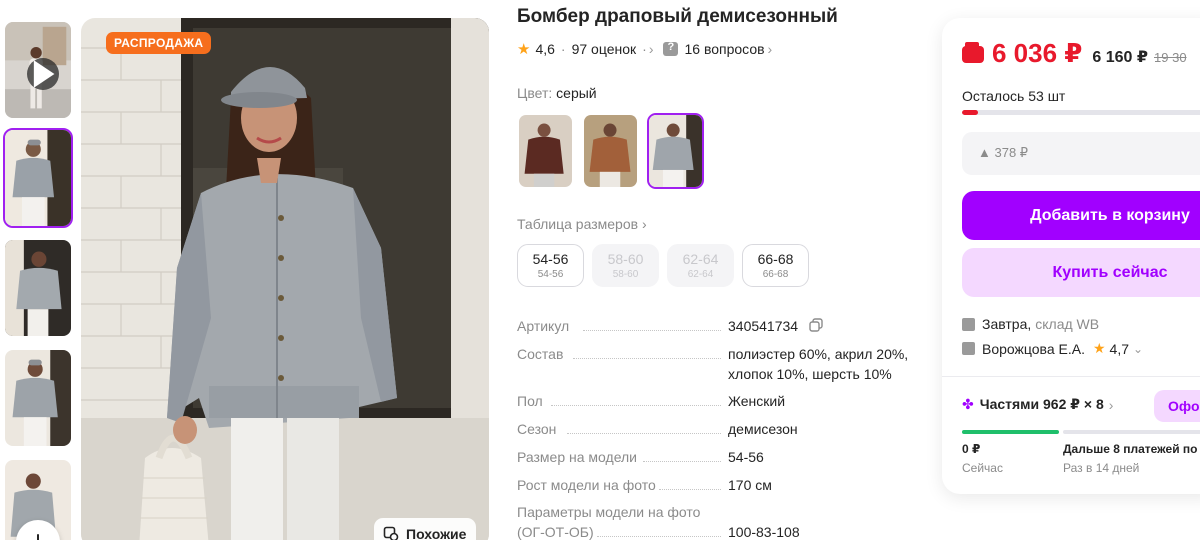  I want to click on thumbnail-strip, so click(38, 278).